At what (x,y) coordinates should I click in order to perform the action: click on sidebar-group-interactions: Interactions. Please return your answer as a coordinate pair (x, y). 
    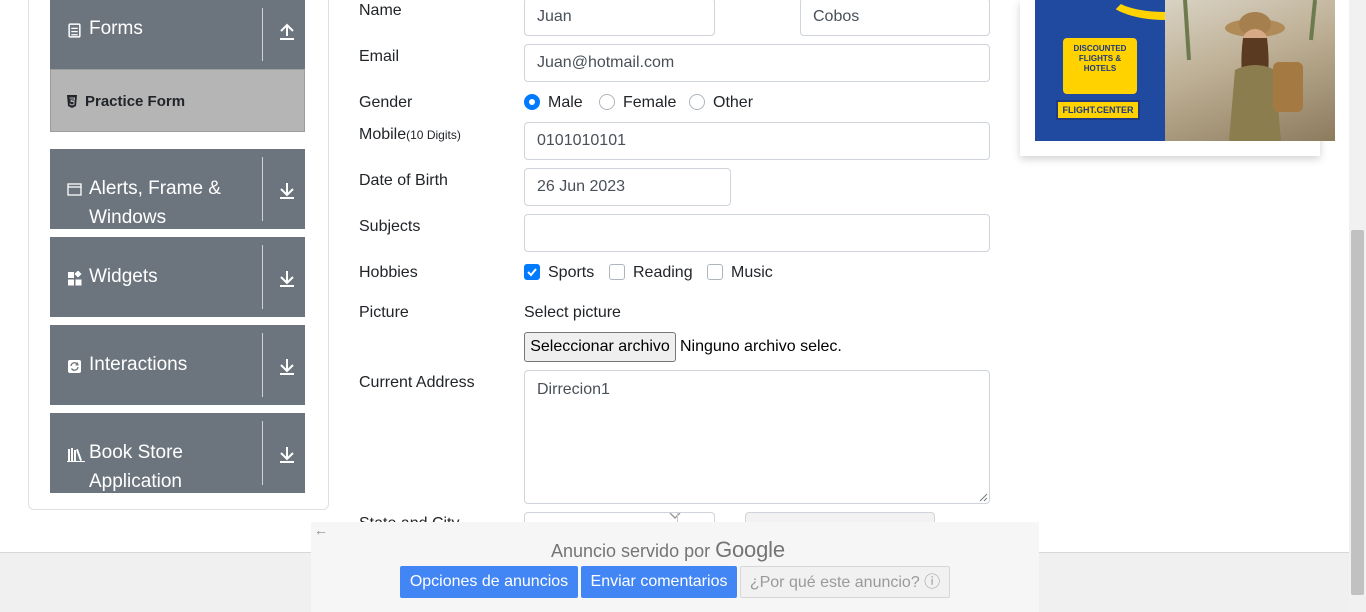
    Looking at the image, I should click on (177, 365).